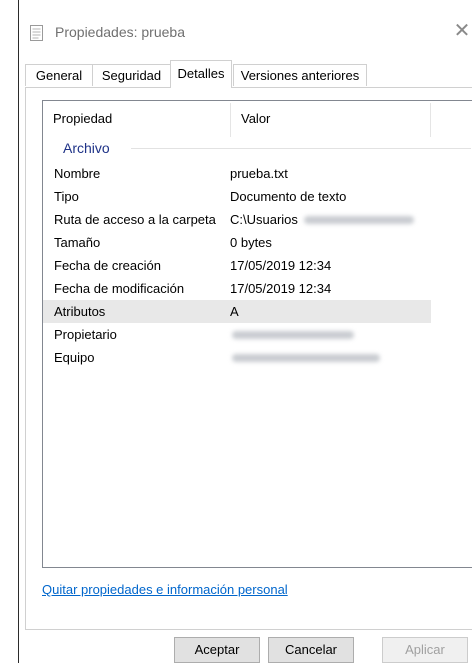  Describe the element at coordinates (264, 219) in the screenshot. I see `property-value: C:\Usuarios` at that location.